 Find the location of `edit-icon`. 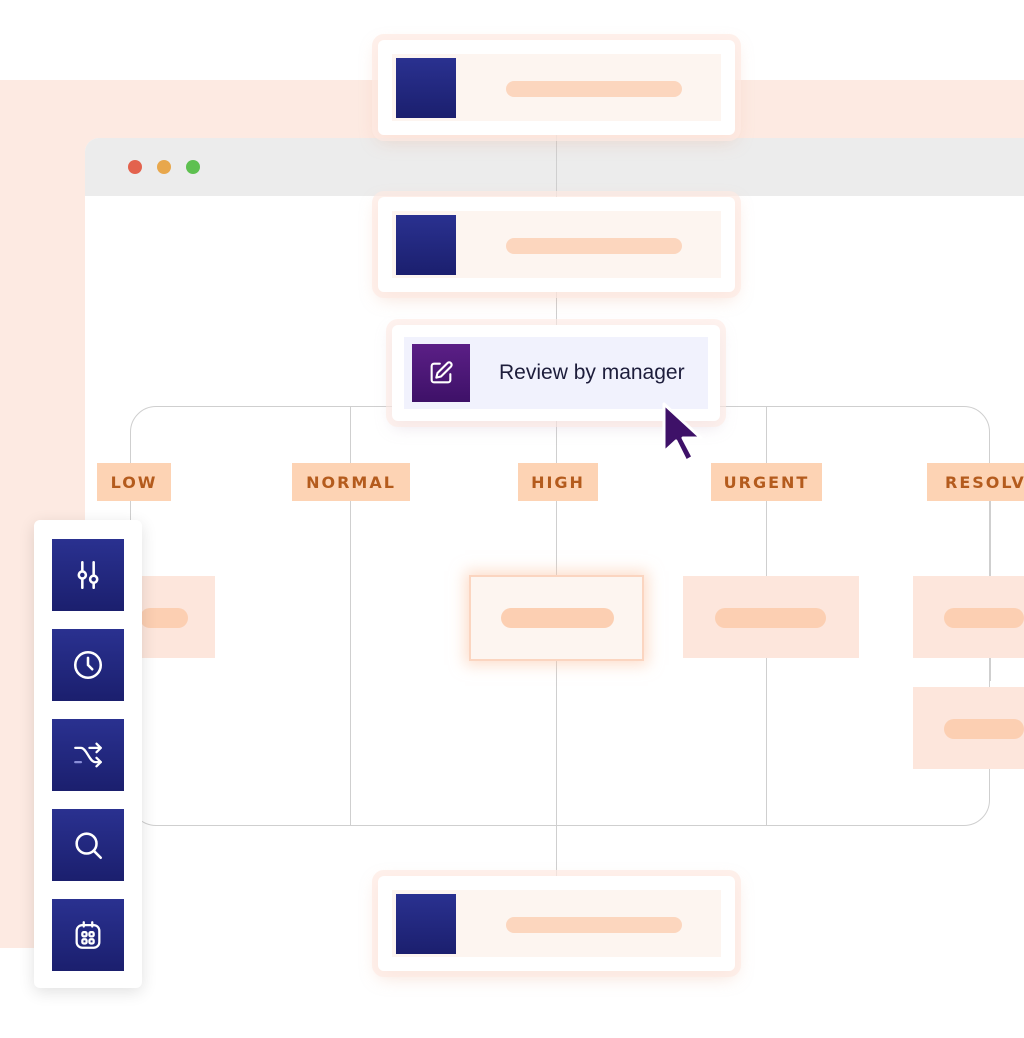

edit-icon is located at coordinates (441, 373).